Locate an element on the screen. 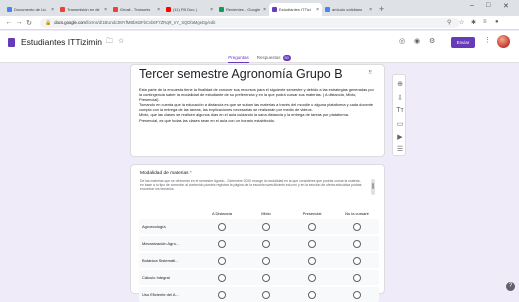 This screenshot has width=519, height=302. forward-icon: → is located at coordinates (19, 22).